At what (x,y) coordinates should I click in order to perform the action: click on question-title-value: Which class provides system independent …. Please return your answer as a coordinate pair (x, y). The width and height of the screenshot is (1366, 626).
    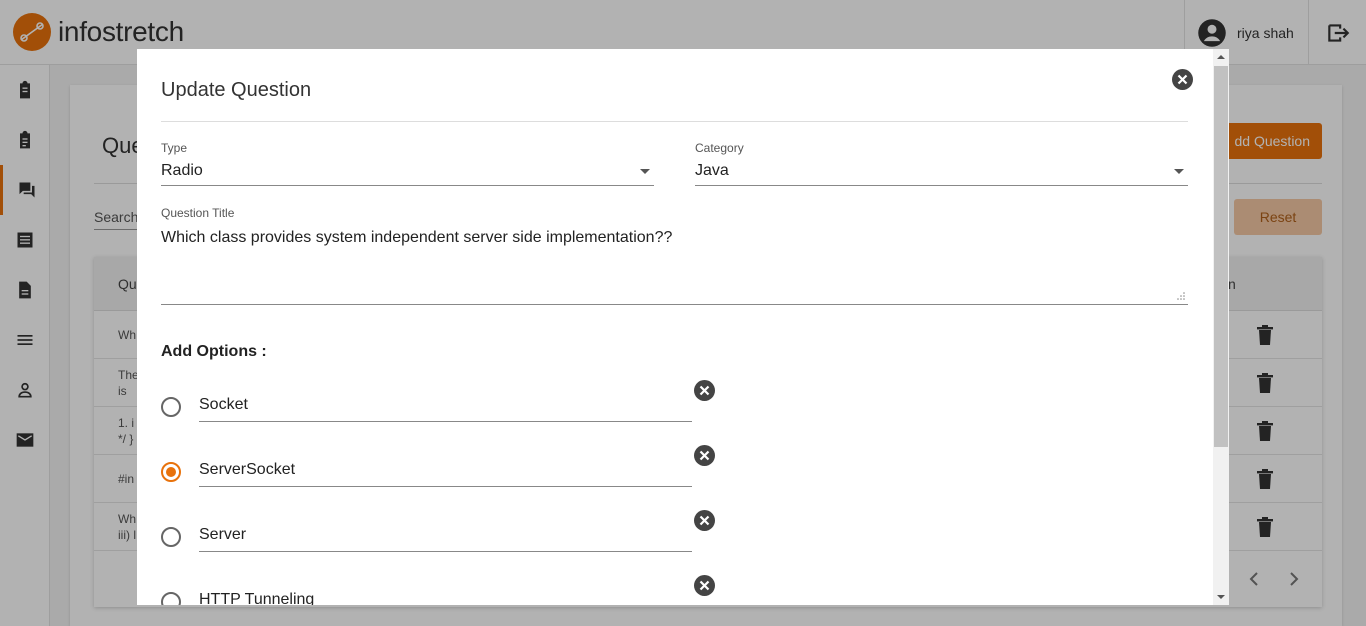
    Looking at the image, I should click on (417, 237).